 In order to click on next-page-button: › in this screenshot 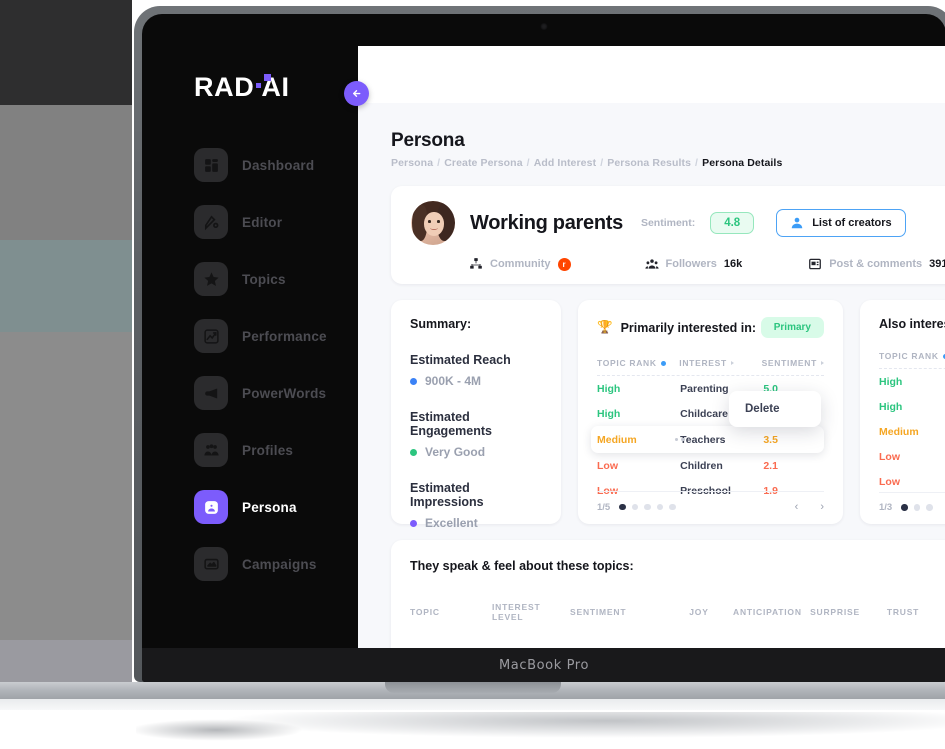, I will do `click(822, 507)`.